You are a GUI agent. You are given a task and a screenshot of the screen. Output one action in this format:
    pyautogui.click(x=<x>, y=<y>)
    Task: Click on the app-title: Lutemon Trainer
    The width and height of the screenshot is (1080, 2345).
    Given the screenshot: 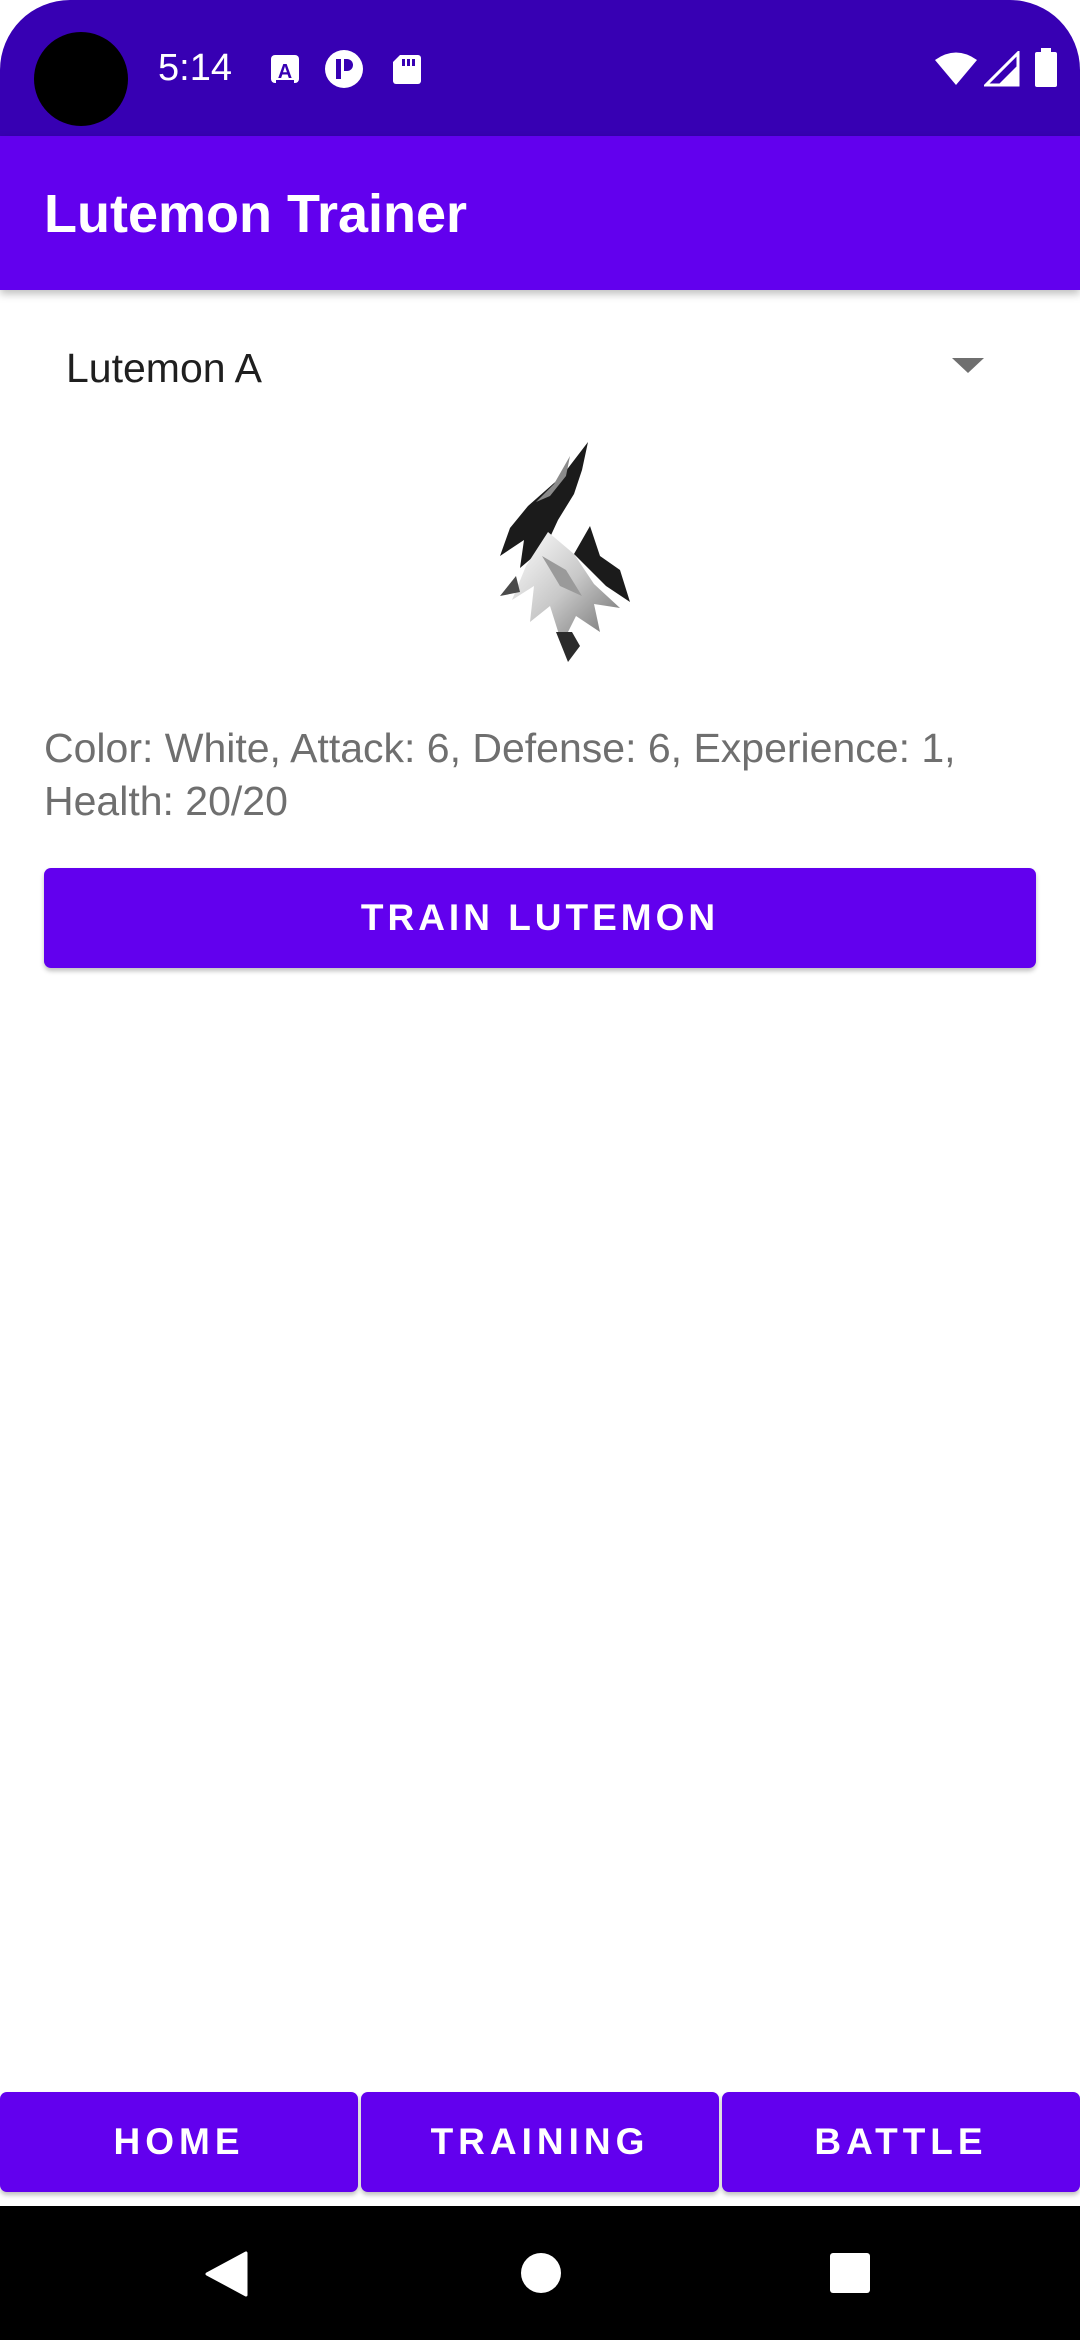 What is the action you would take?
    pyautogui.click(x=256, y=214)
    